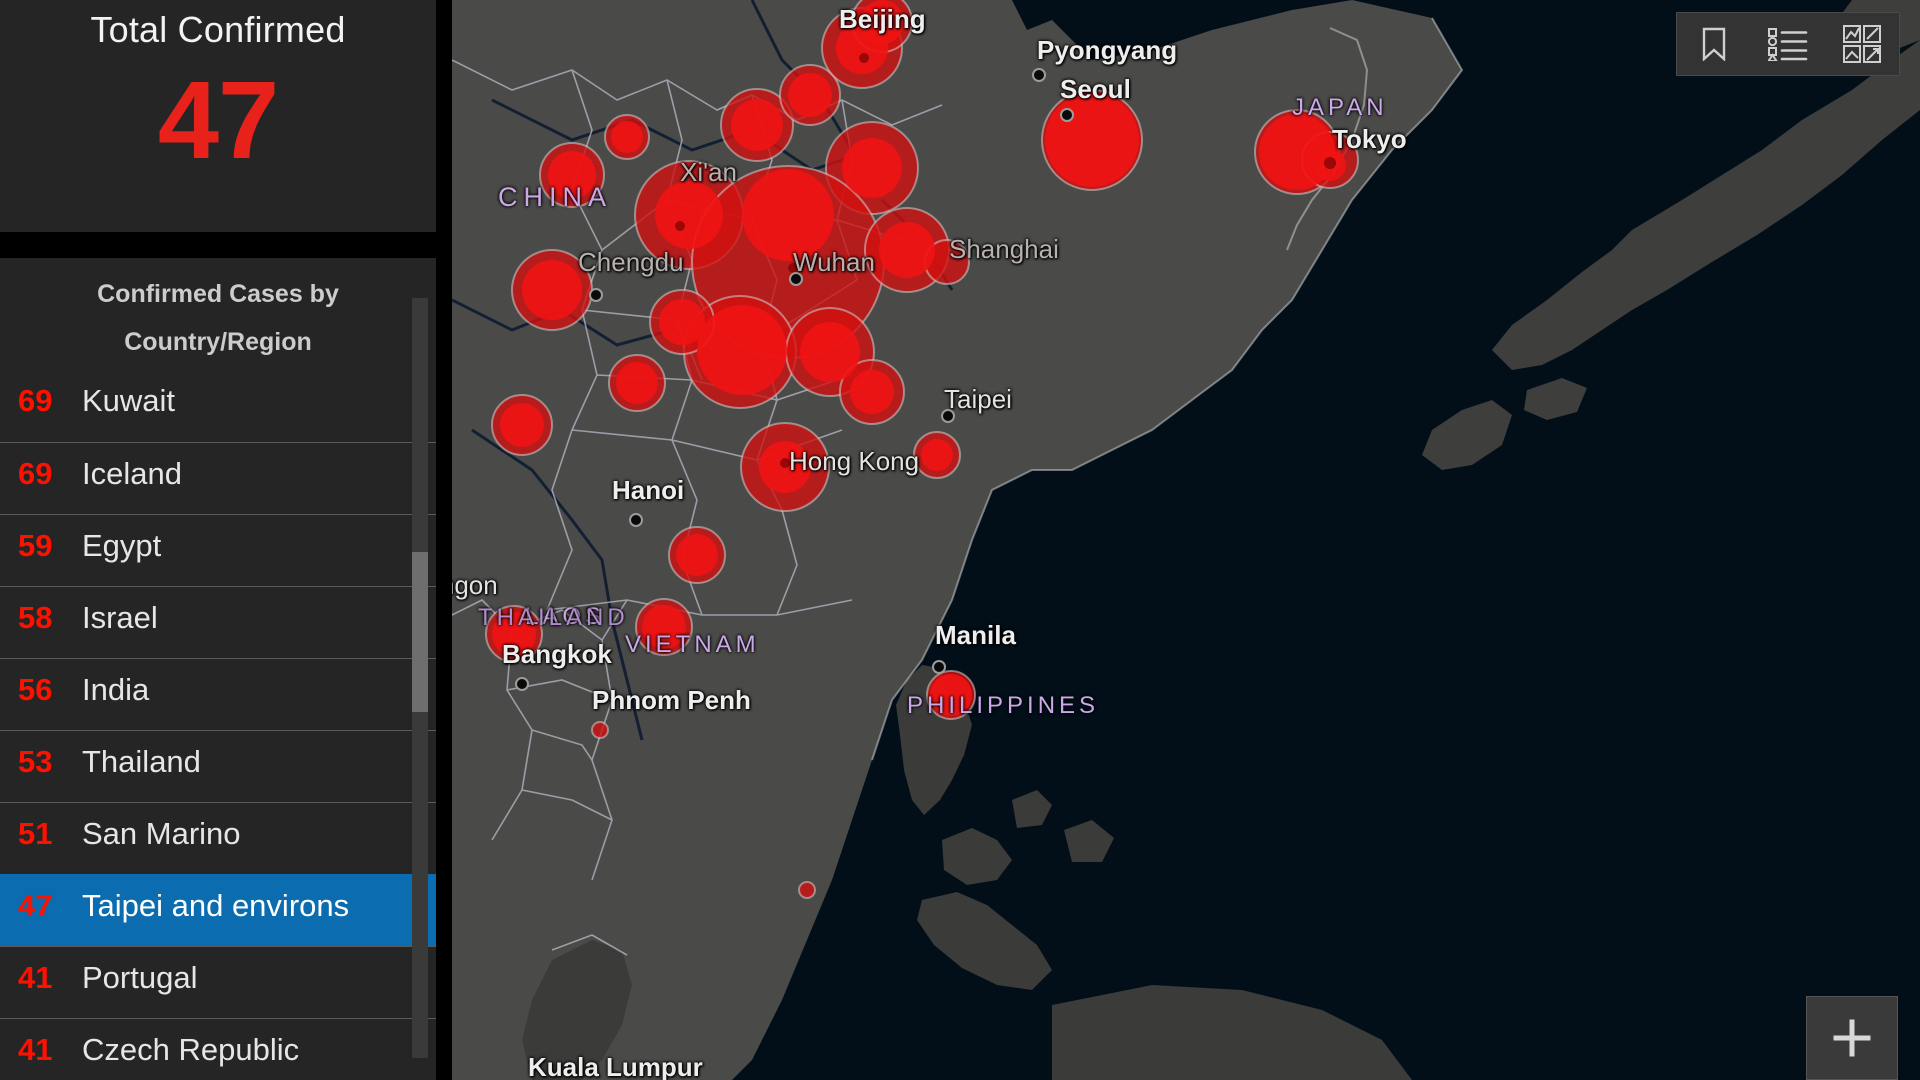  I want to click on city-dot-manila, so click(939, 667).